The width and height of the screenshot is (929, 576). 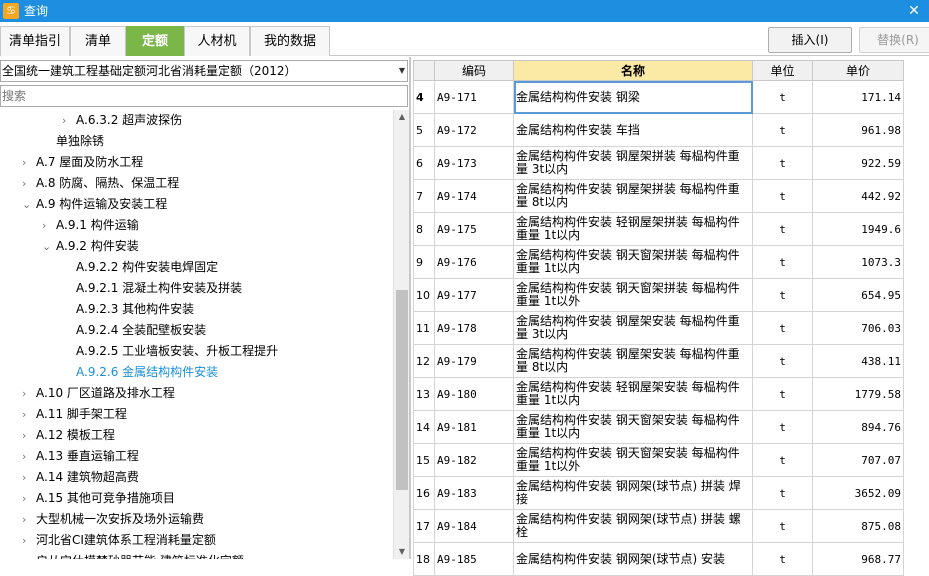 I want to click on tree-node: › A.14 建筑物超高费, so click(x=80, y=477).